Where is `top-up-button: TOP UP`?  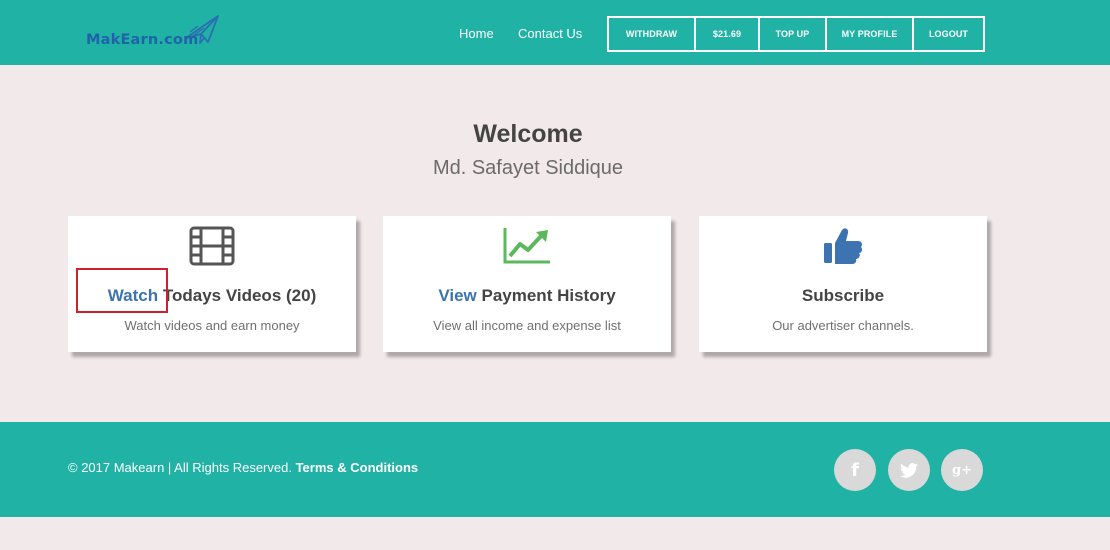 top-up-button: TOP UP is located at coordinates (792, 34).